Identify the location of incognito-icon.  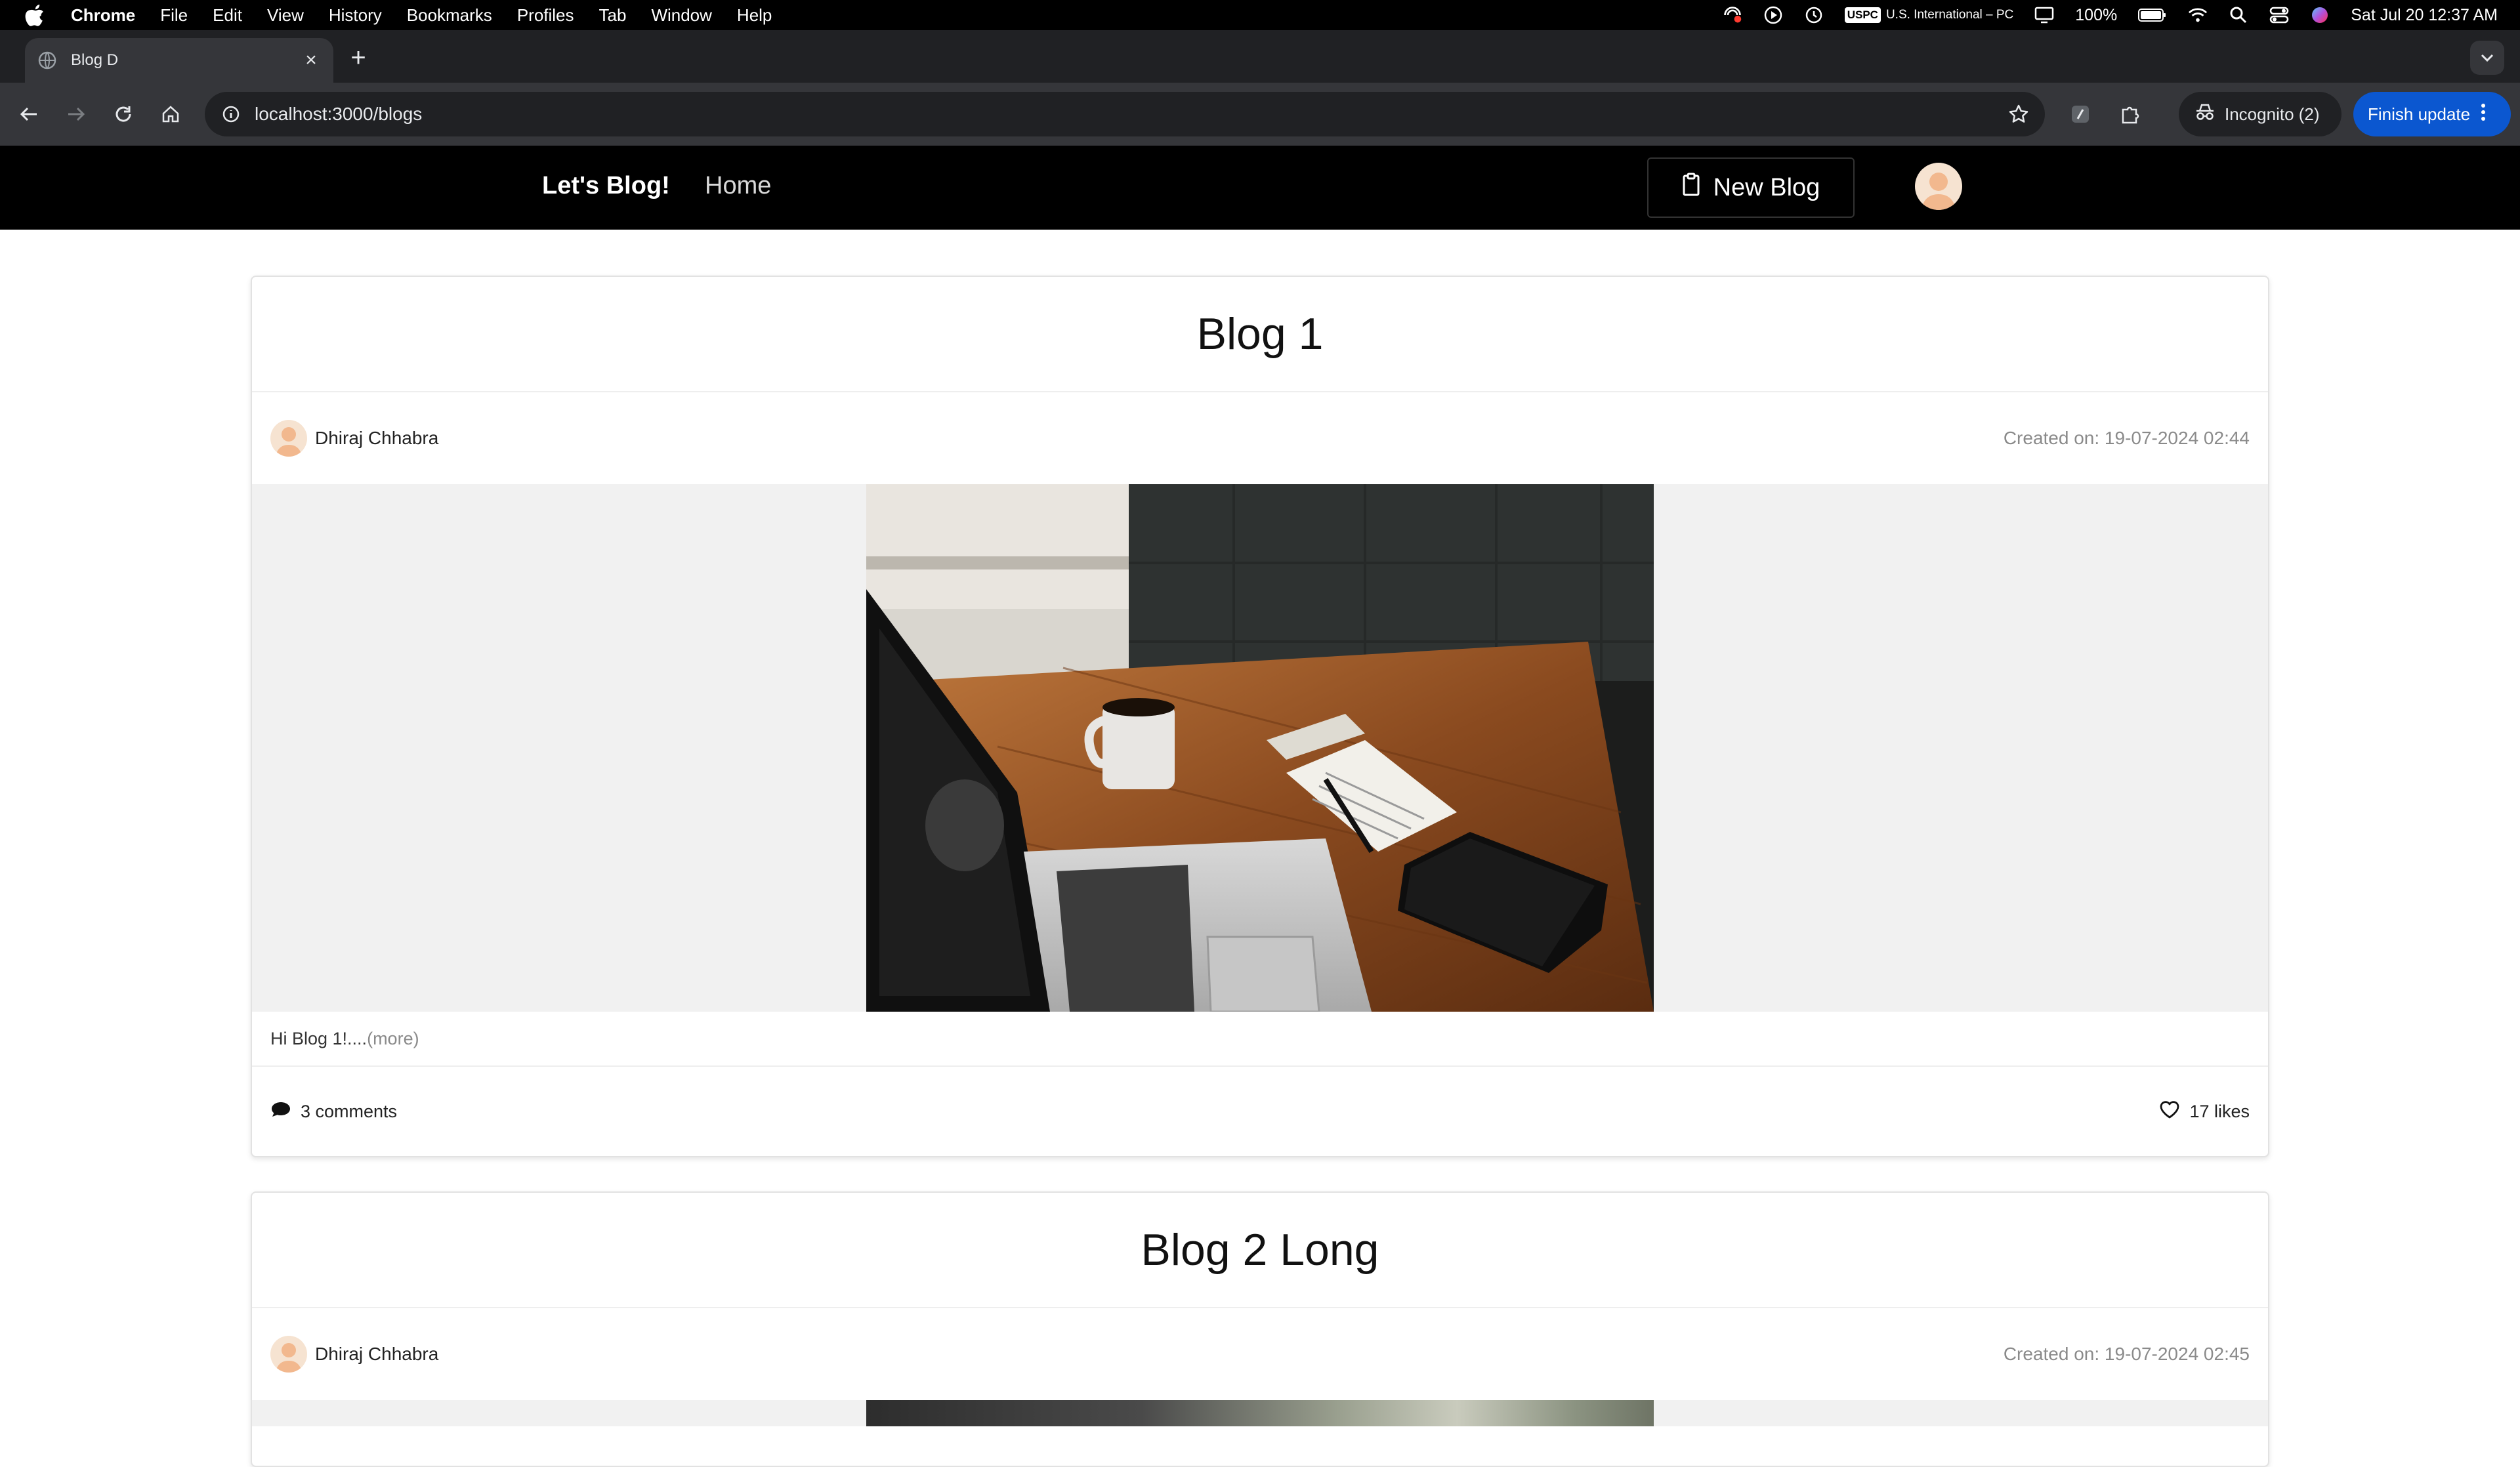
(2205, 114).